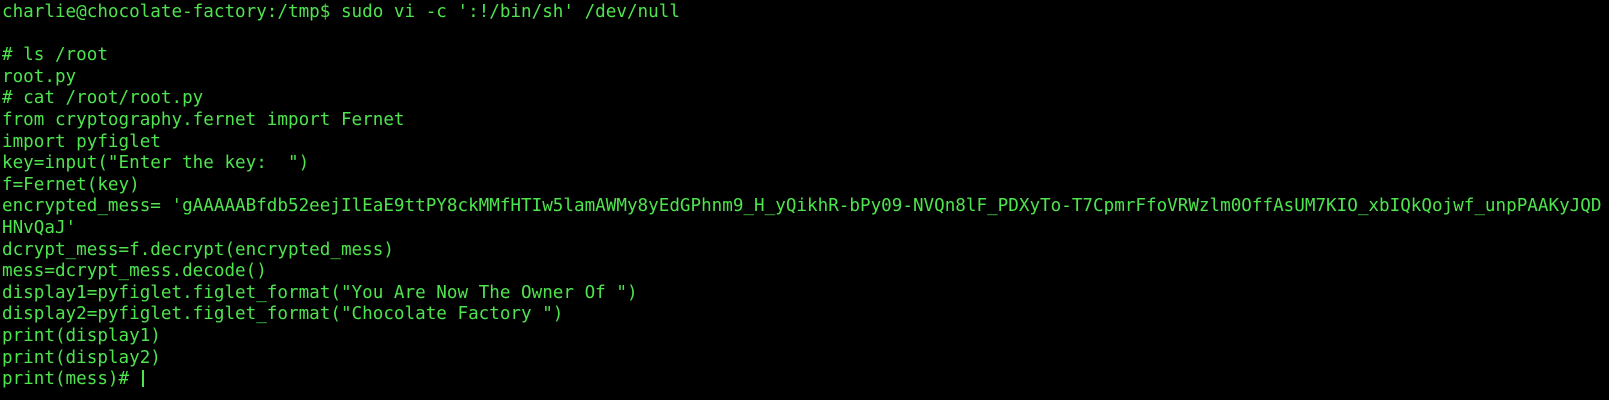 This screenshot has height=400, width=1609. What do you see at coordinates (81, 357) in the screenshot?
I see `code-line-print-display2: print(display2)` at bounding box center [81, 357].